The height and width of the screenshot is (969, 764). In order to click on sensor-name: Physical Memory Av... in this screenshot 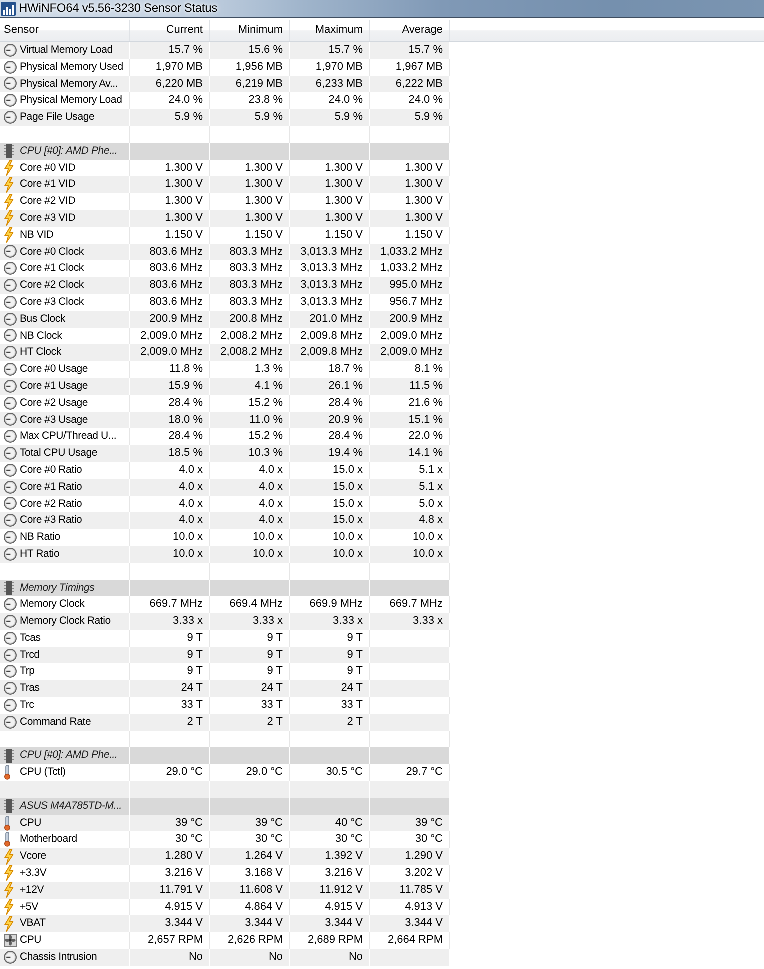, I will do `click(69, 84)`.